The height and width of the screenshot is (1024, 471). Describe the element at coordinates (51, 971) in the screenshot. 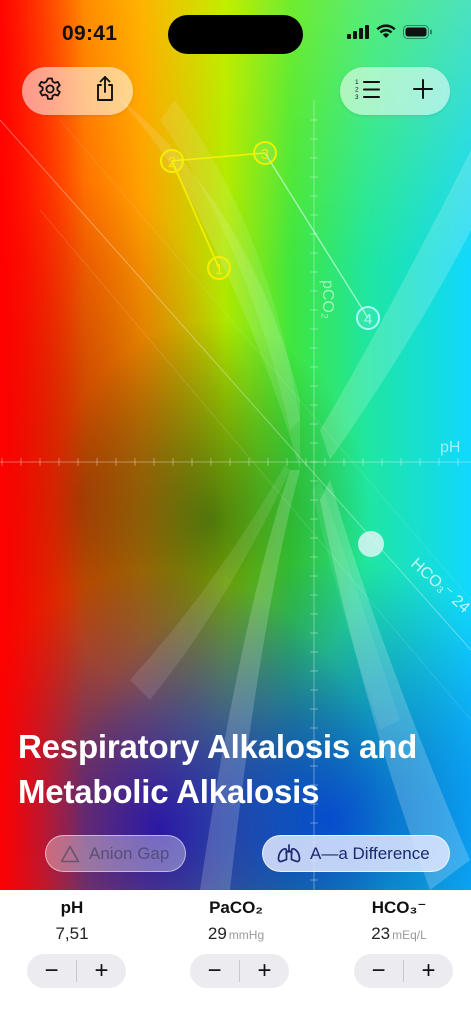

I see `ph-decrement-button: −` at that location.